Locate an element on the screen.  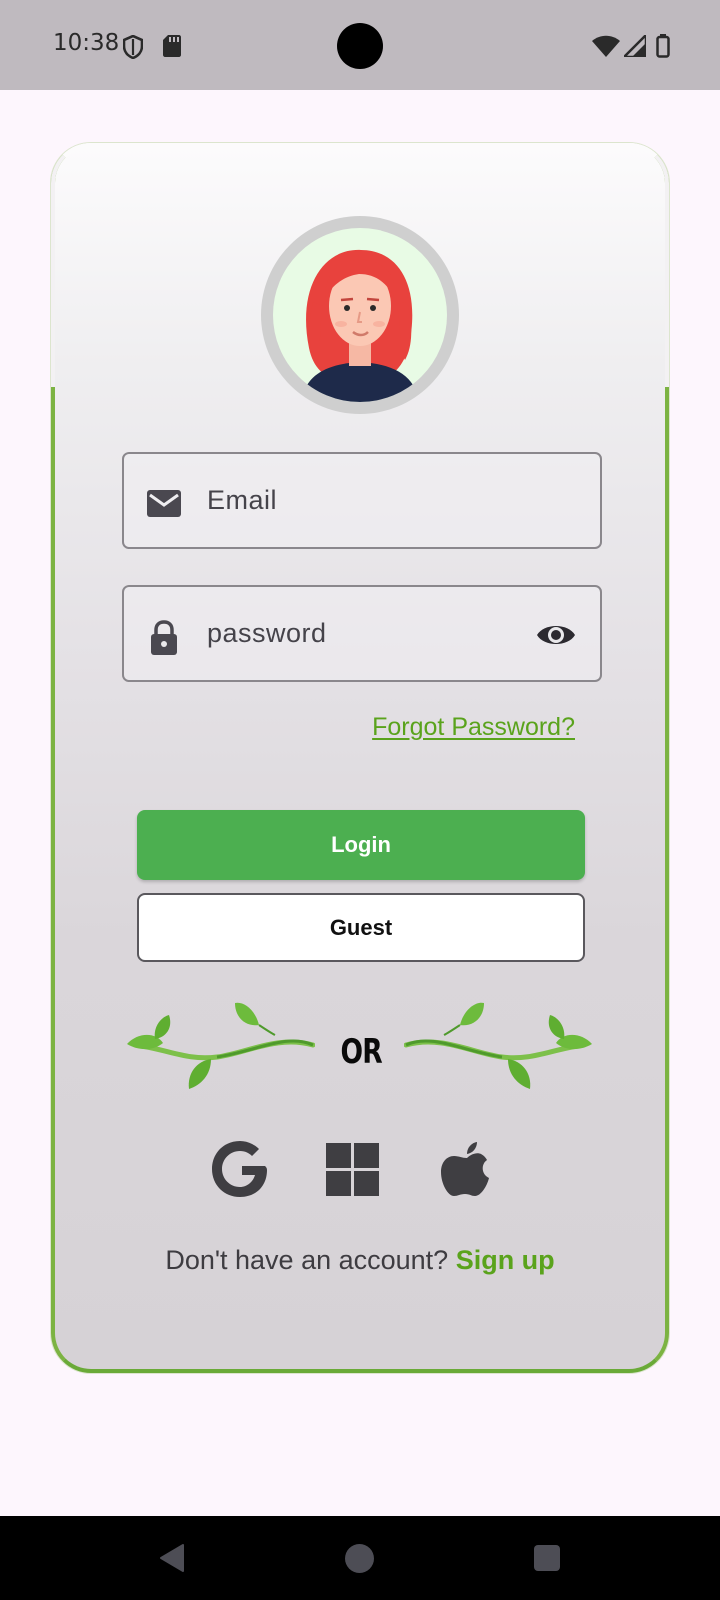
navigation-bar is located at coordinates (360, 1558).